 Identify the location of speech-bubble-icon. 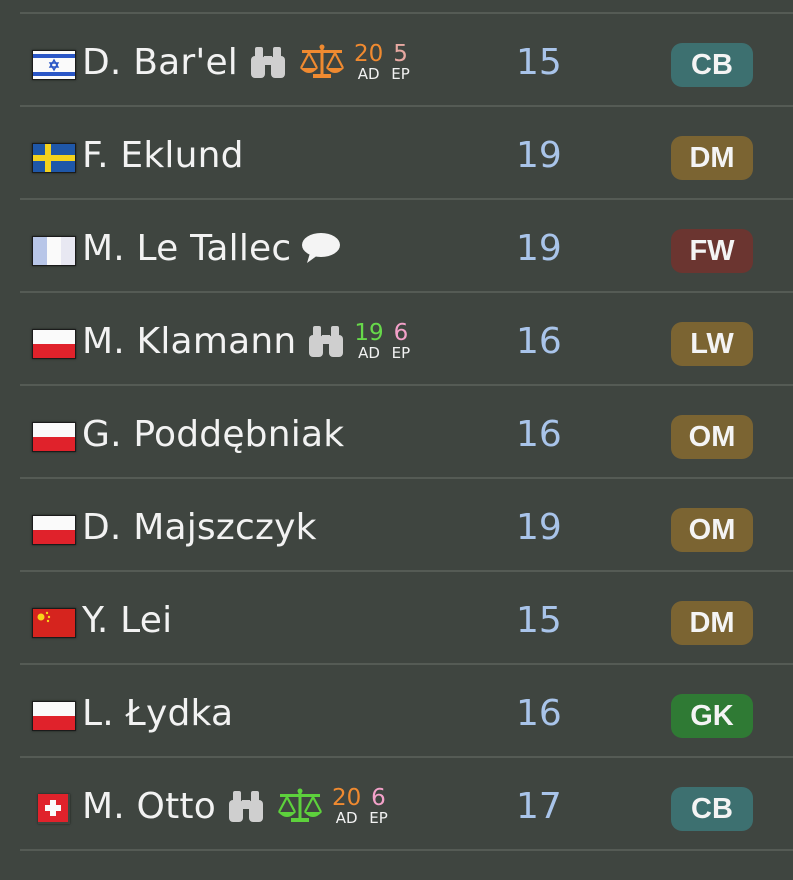
(321, 248).